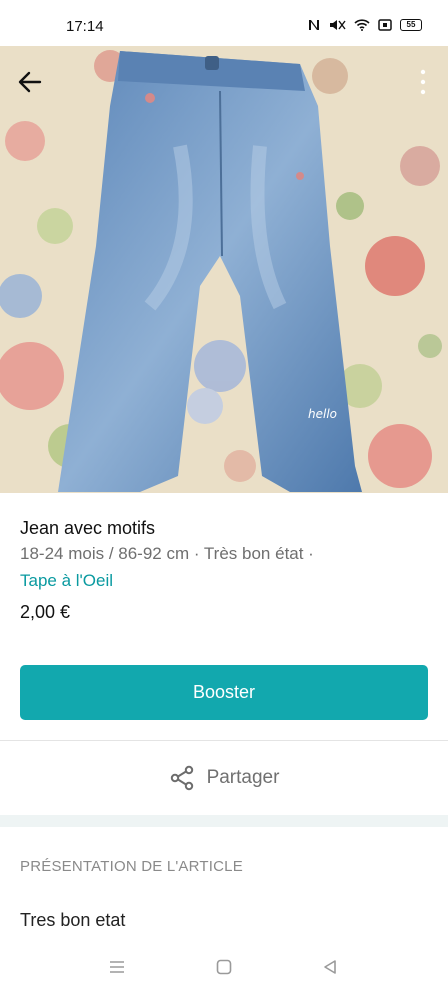 The height and width of the screenshot is (995, 448). Describe the element at coordinates (30, 82) in the screenshot. I see `back-arrow-icon` at that location.